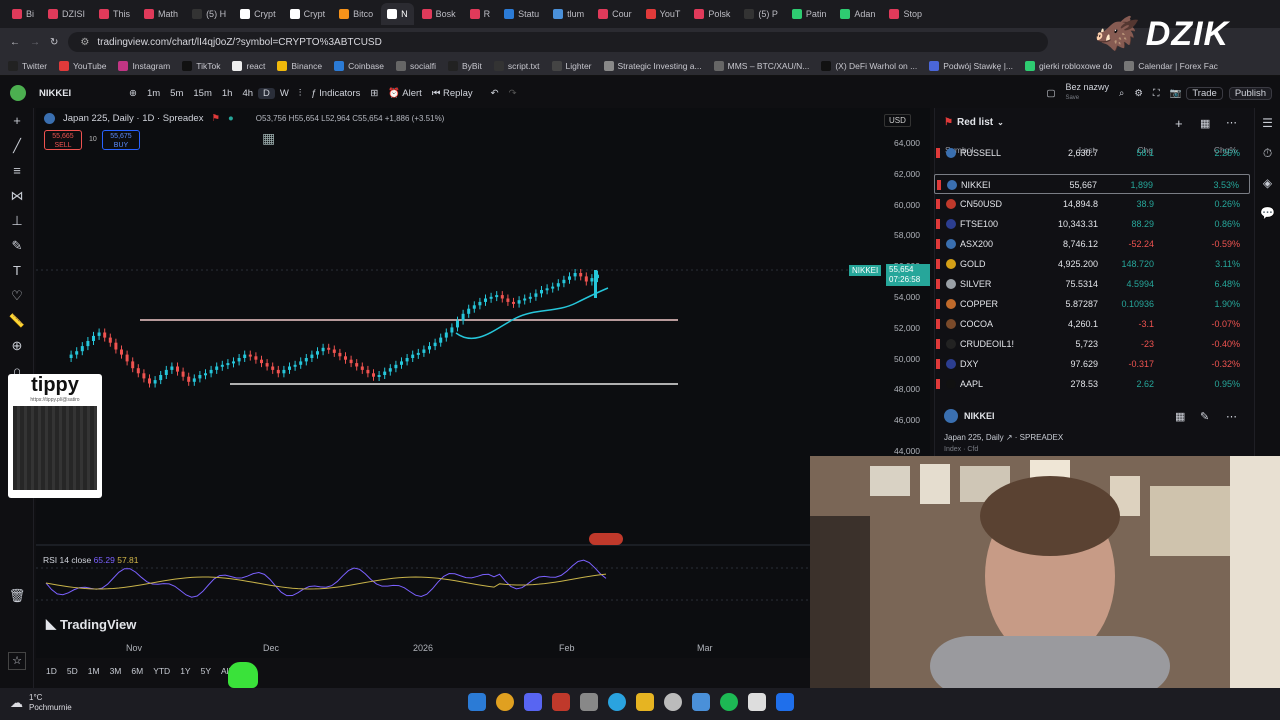  What do you see at coordinates (1092, 284) in the screenshot?
I see `watchlist-row: SILVER 75.5314 4.5994 6.48%` at bounding box center [1092, 284].